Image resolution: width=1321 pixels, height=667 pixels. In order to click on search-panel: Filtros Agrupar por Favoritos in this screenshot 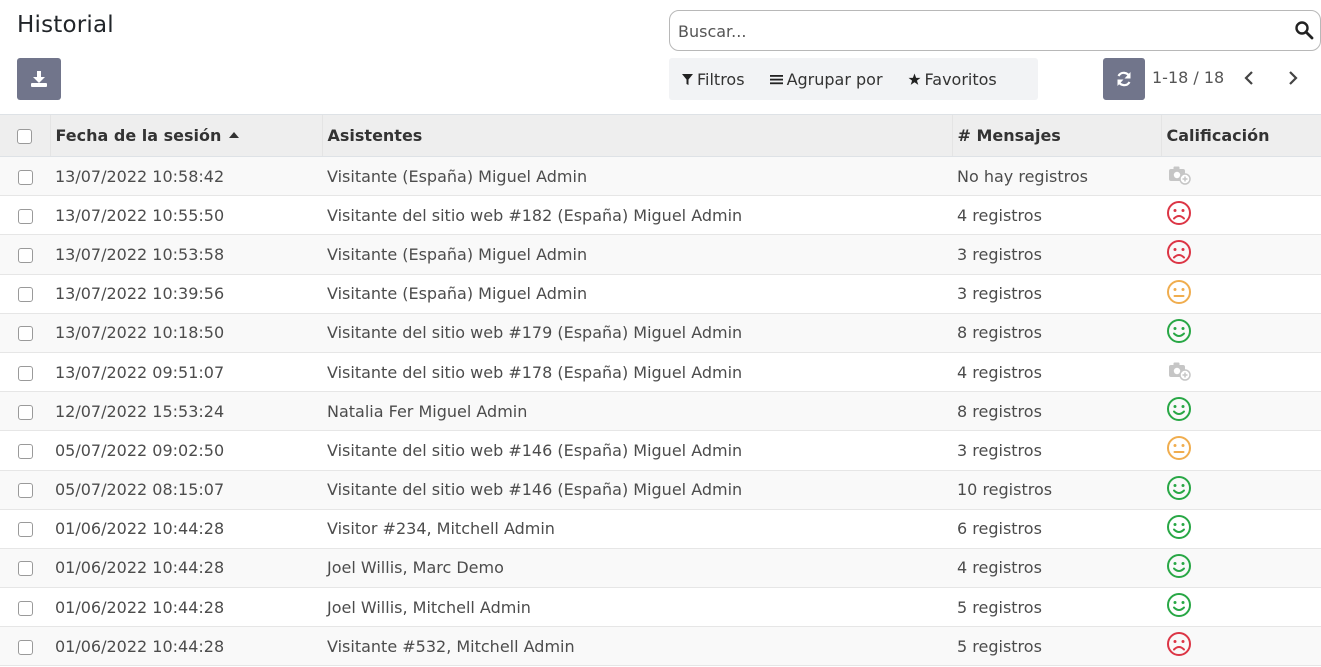, I will do `click(853, 79)`.